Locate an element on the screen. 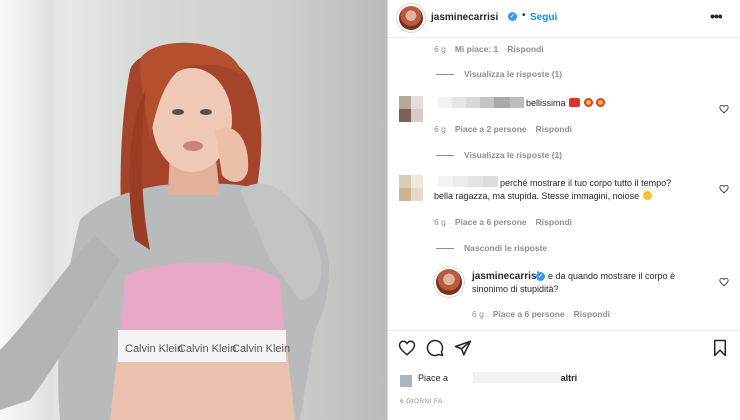 This screenshot has height=420, width=740. smile-emoji-icon is located at coordinates (647, 195).